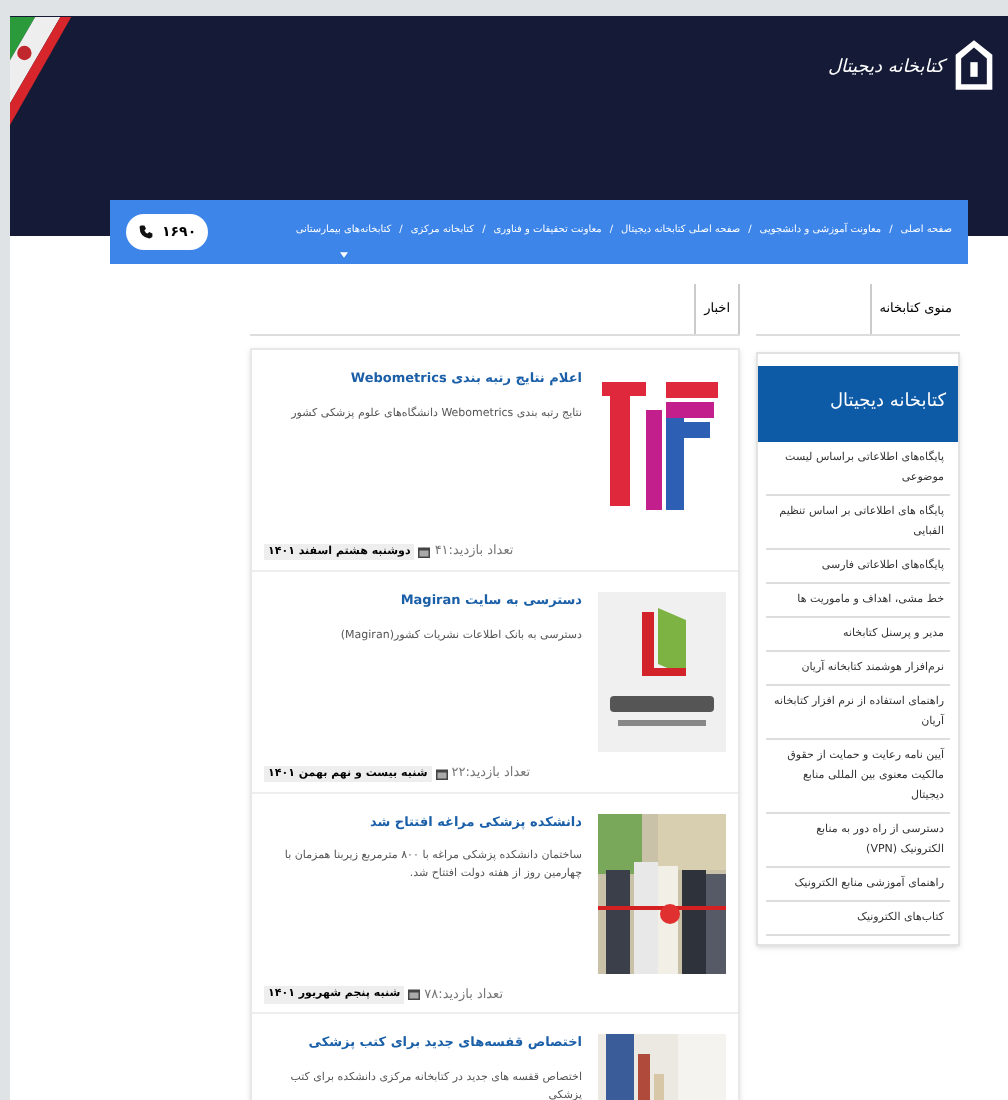 The height and width of the screenshot is (1100, 1008). What do you see at coordinates (858, 403) in the screenshot?
I see `sidebar-title: کتابخانه دیجیتال` at bounding box center [858, 403].